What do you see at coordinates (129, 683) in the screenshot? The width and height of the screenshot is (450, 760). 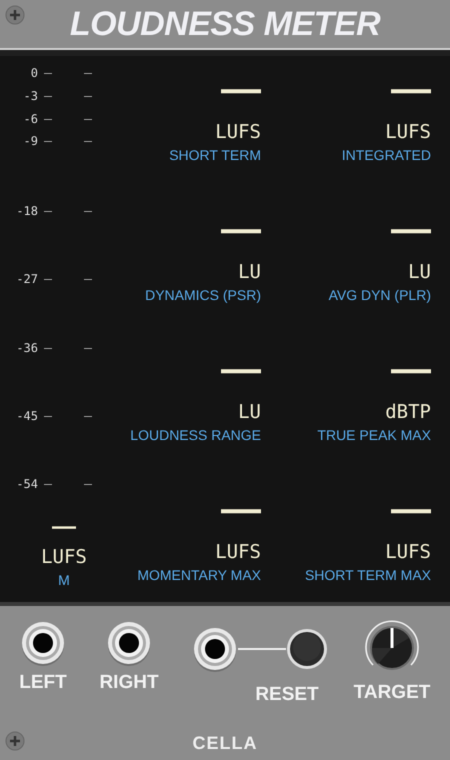 I see `port-label: RIGHT` at bounding box center [129, 683].